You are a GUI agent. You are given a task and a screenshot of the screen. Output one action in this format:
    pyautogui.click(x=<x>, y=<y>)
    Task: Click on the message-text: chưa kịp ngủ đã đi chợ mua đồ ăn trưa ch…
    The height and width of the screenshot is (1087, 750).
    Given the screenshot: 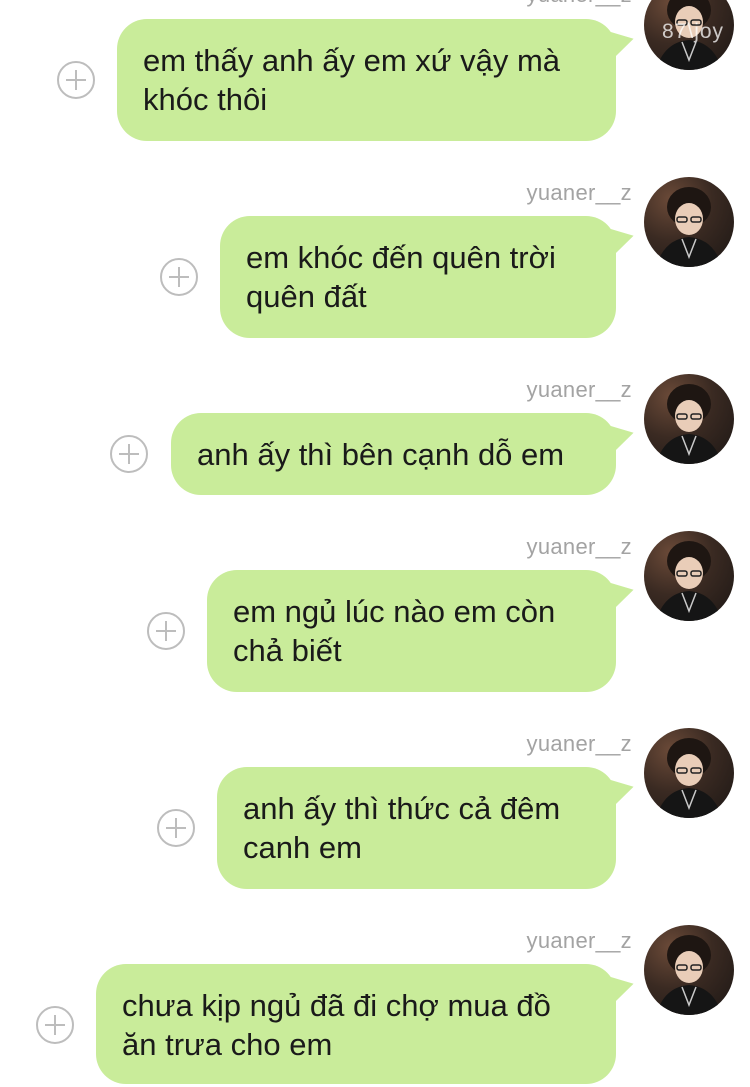 What is the action you would take?
    pyautogui.click(x=336, y=1025)
    